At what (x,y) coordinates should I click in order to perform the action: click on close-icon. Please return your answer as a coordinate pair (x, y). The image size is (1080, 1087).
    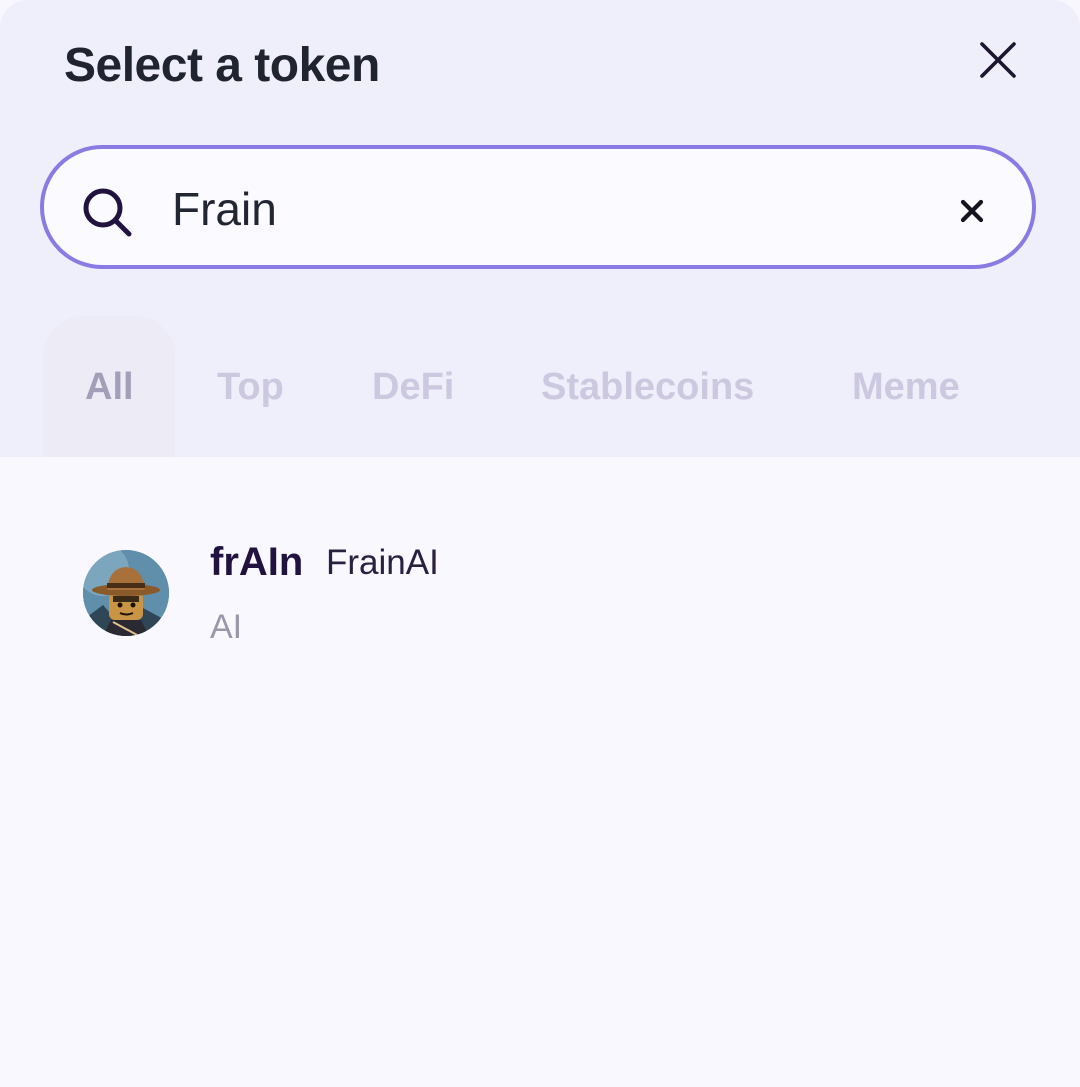
    Looking at the image, I should click on (998, 60).